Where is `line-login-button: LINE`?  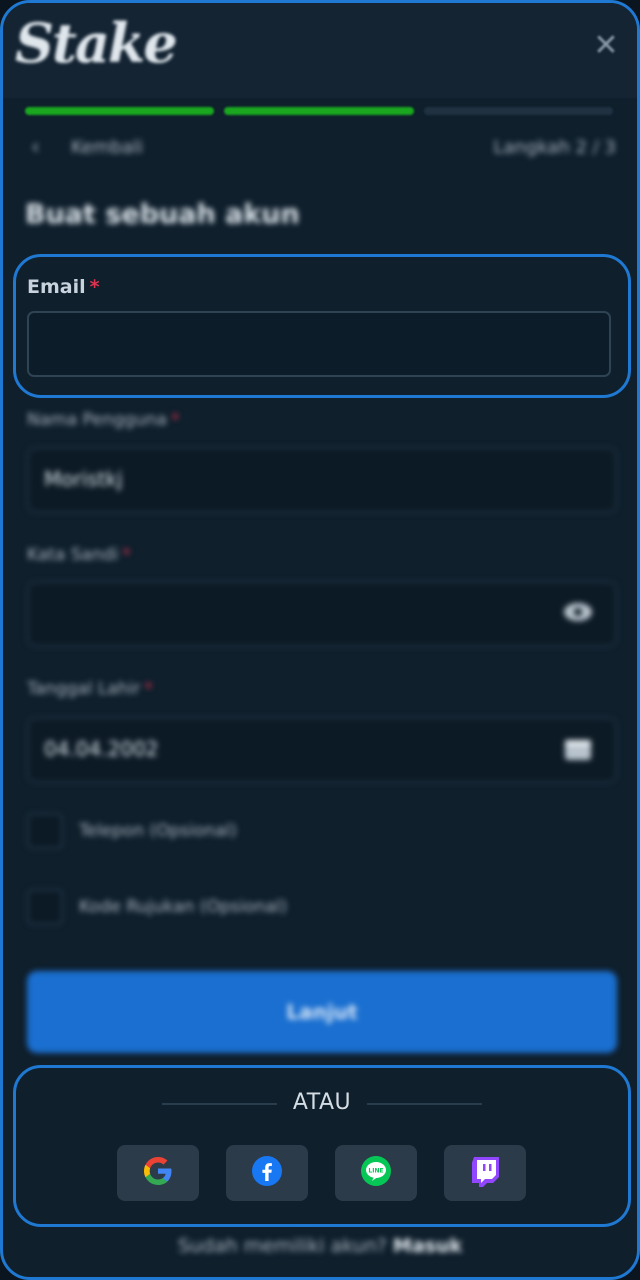
line-login-button: LINE is located at coordinates (376, 1173).